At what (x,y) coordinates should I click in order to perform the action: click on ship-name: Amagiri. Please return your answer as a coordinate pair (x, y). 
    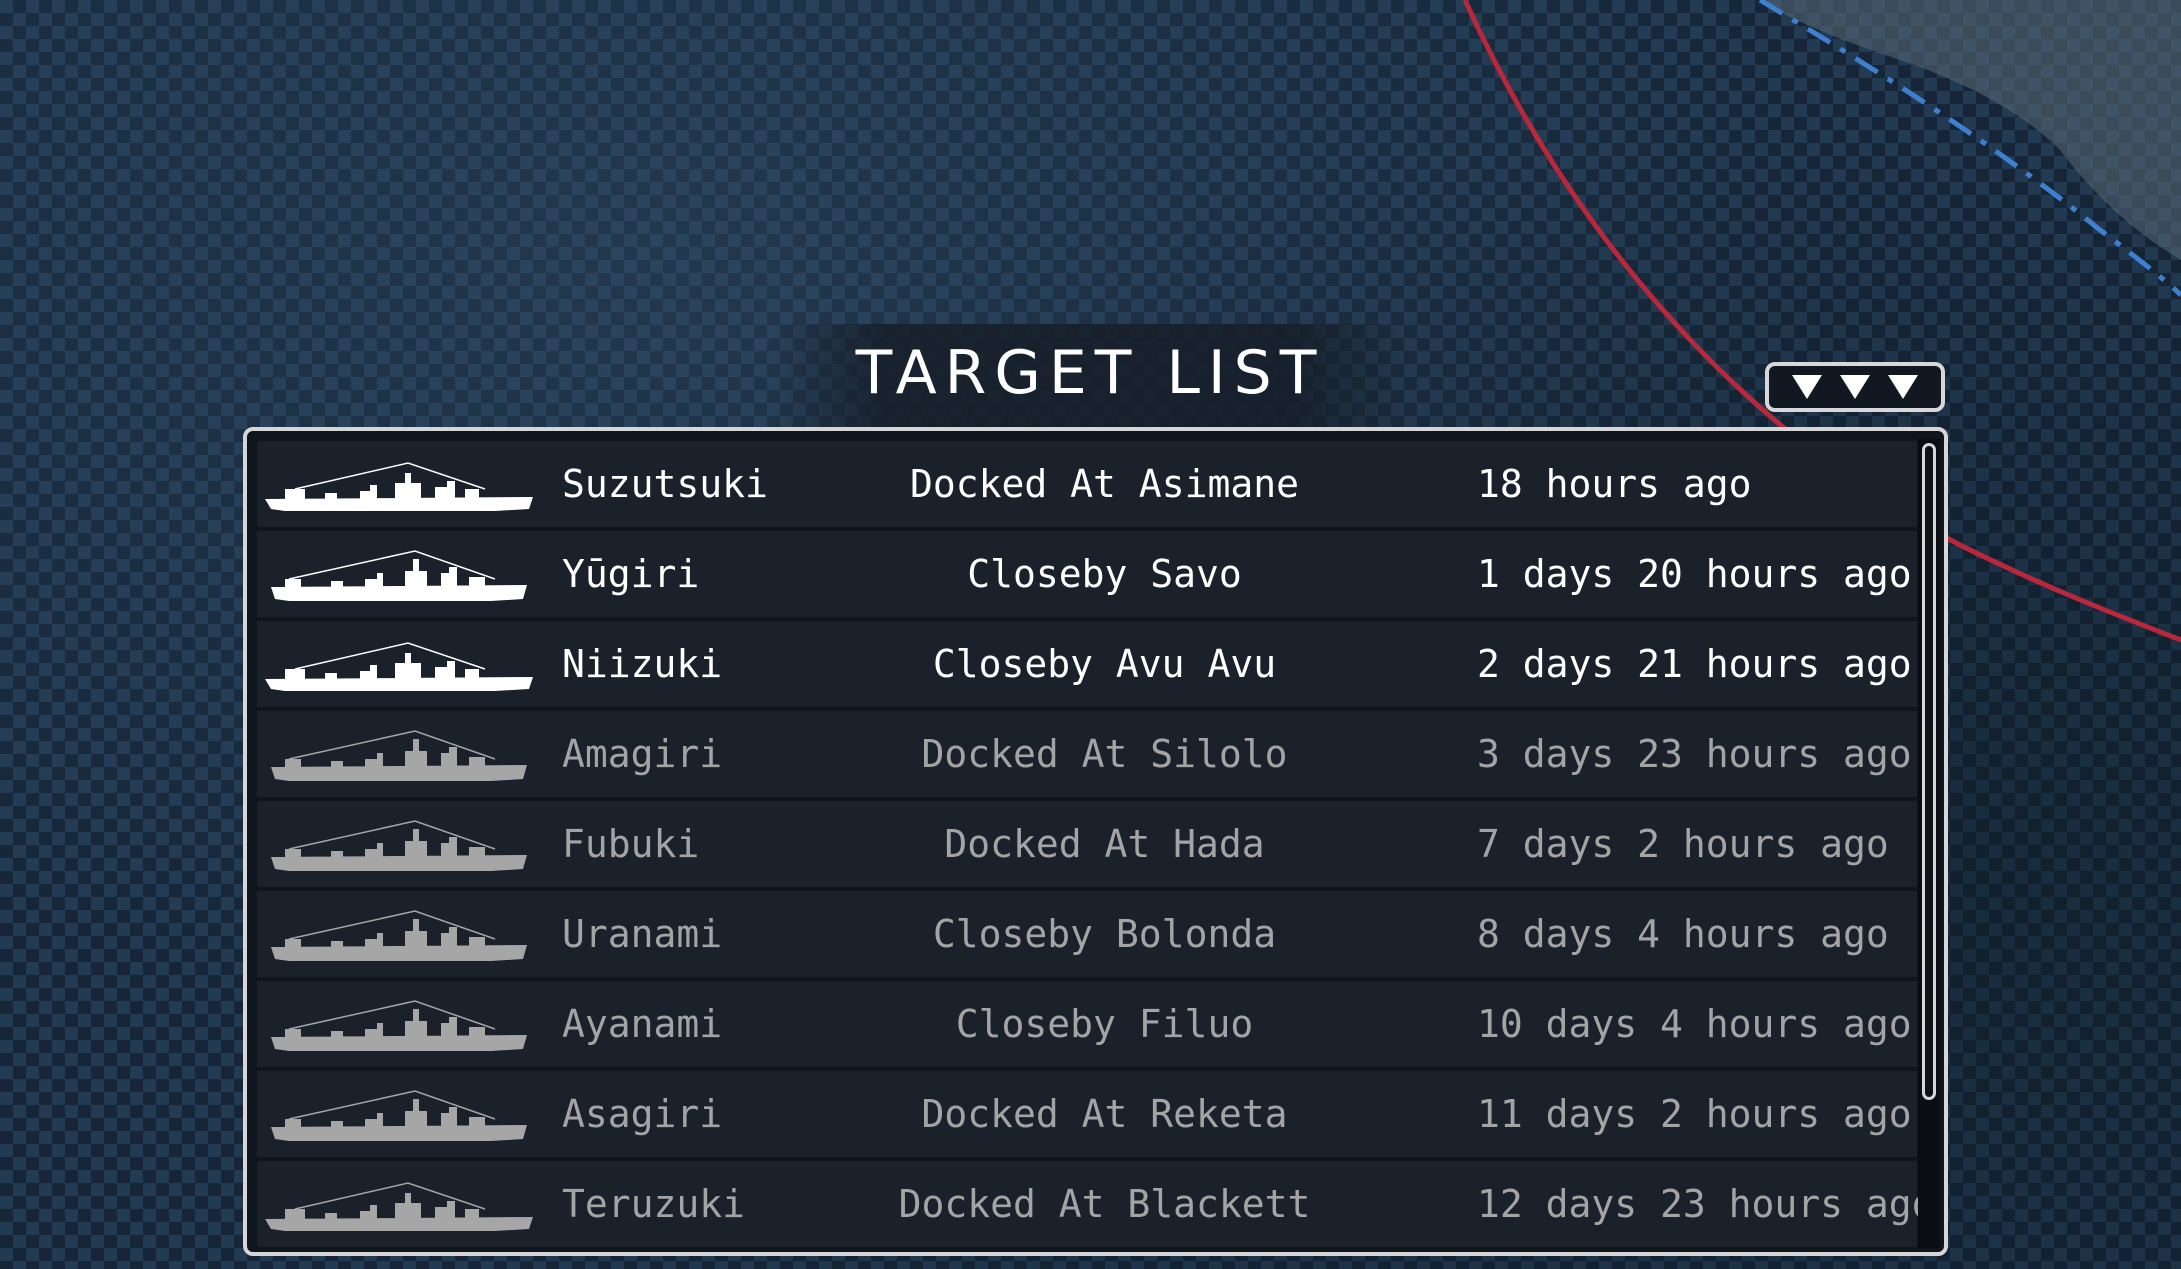
    Looking at the image, I should click on (642, 754).